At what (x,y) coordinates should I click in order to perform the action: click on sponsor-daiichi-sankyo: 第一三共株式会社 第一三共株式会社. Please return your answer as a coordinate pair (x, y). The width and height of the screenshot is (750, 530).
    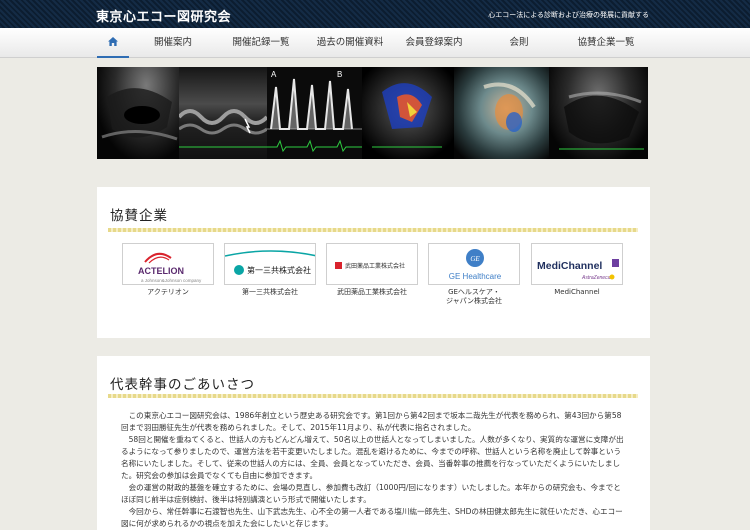
    Looking at the image, I should click on (270, 270).